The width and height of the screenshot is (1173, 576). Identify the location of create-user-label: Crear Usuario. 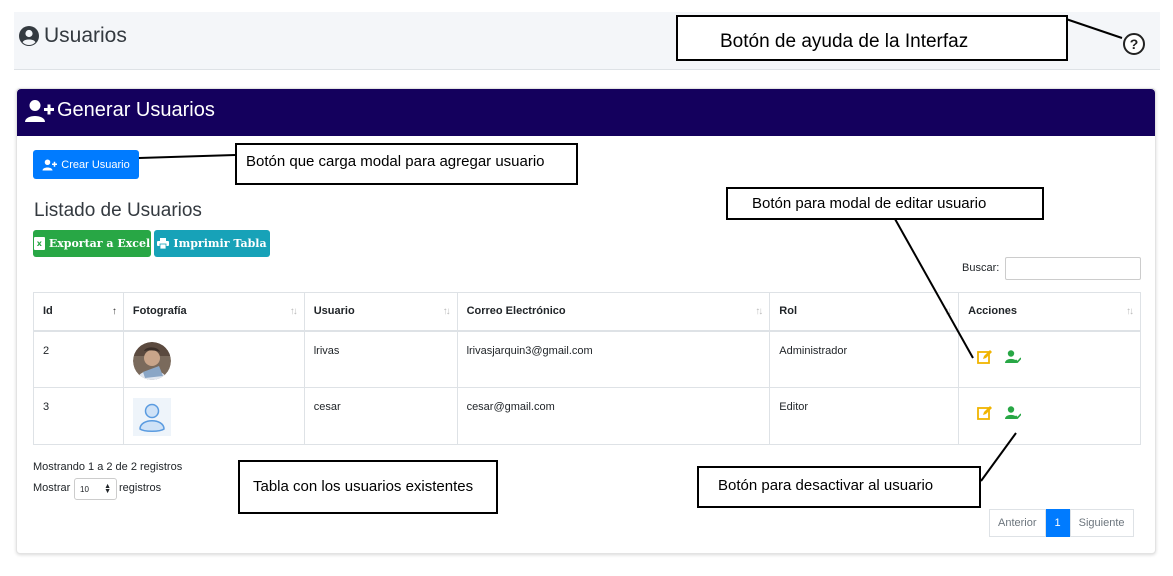
(95, 164).